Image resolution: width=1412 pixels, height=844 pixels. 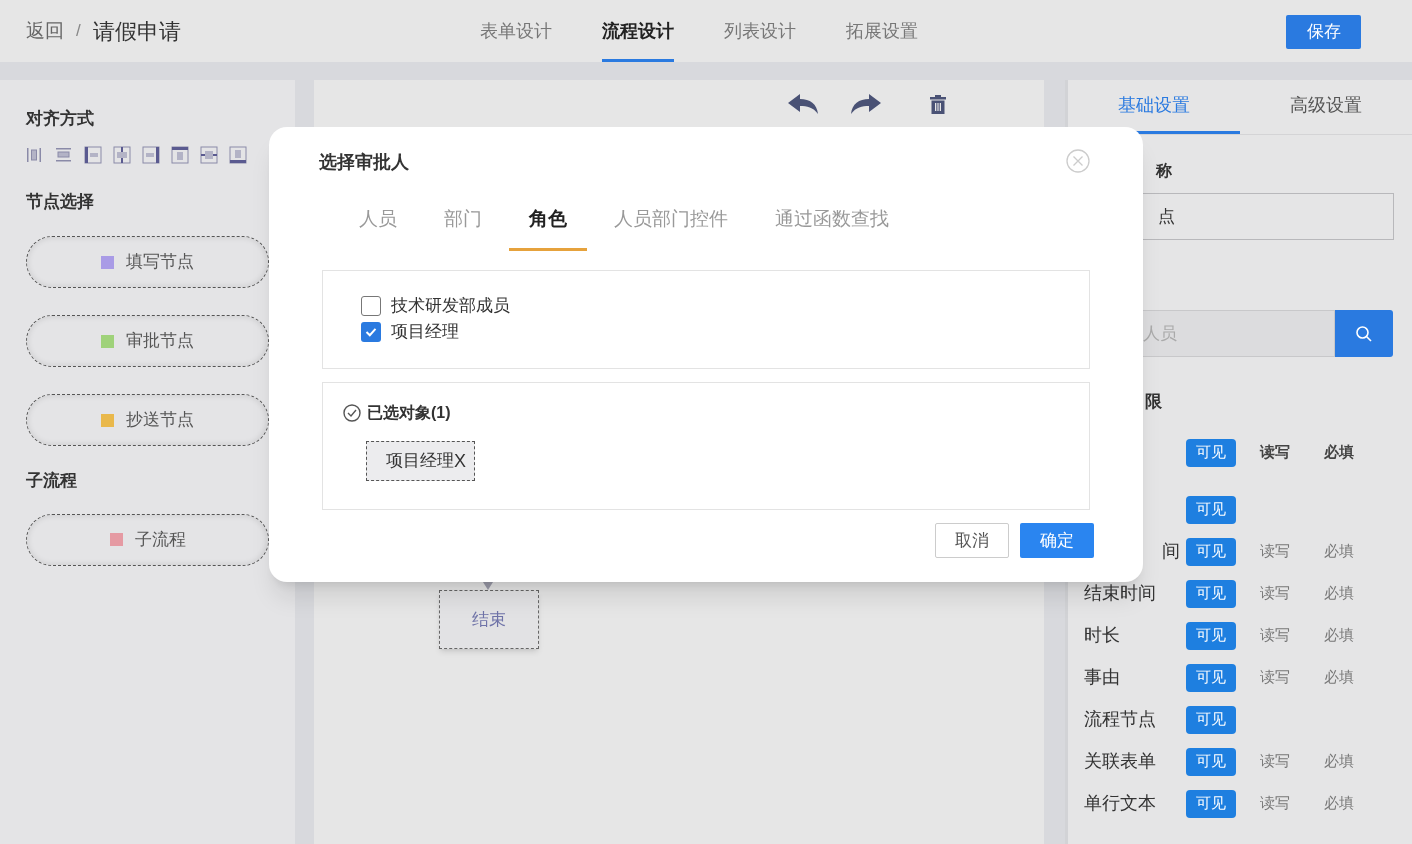 I want to click on section-title: 对齐方式, so click(x=60, y=119).